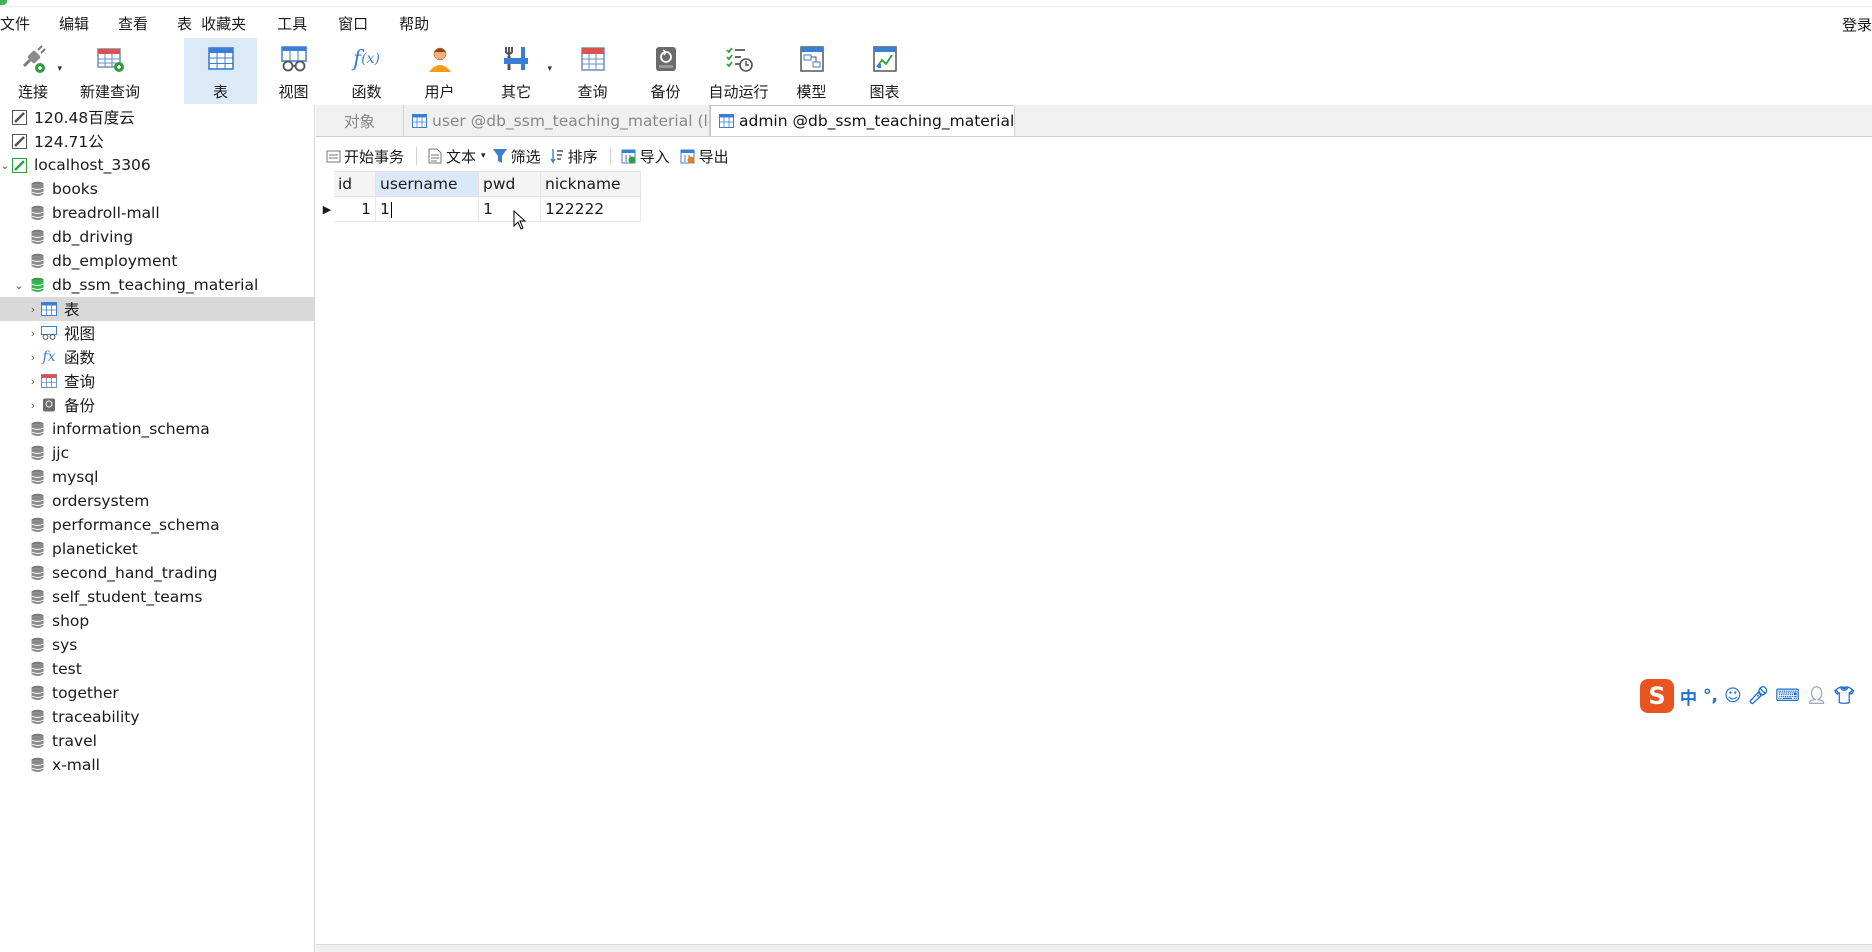 This screenshot has width=1872, height=952. Describe the element at coordinates (357, 23) in the screenshot. I see `menu-window: 窗口` at that location.